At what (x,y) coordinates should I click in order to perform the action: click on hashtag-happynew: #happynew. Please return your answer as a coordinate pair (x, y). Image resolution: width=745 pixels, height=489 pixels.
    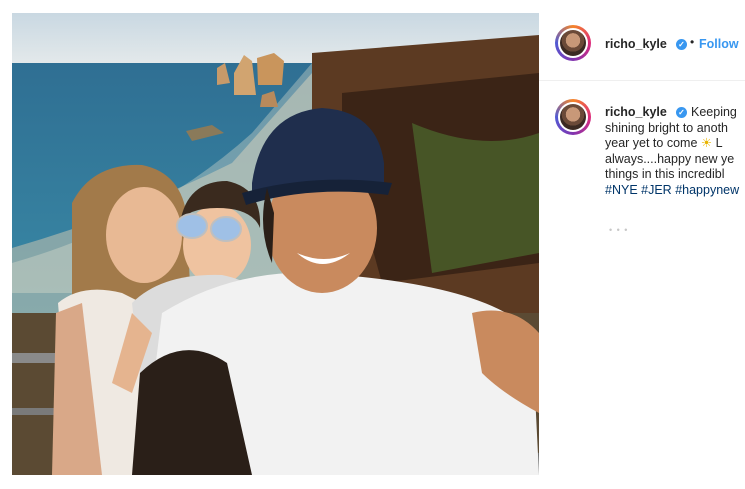
    Looking at the image, I should click on (707, 190).